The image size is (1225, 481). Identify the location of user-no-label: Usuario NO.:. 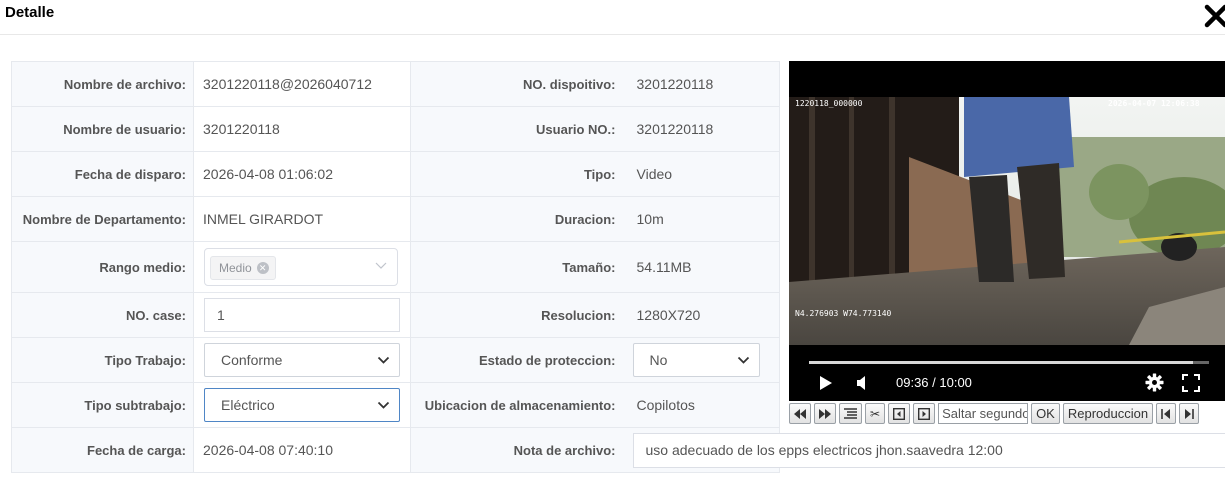
(516, 129).